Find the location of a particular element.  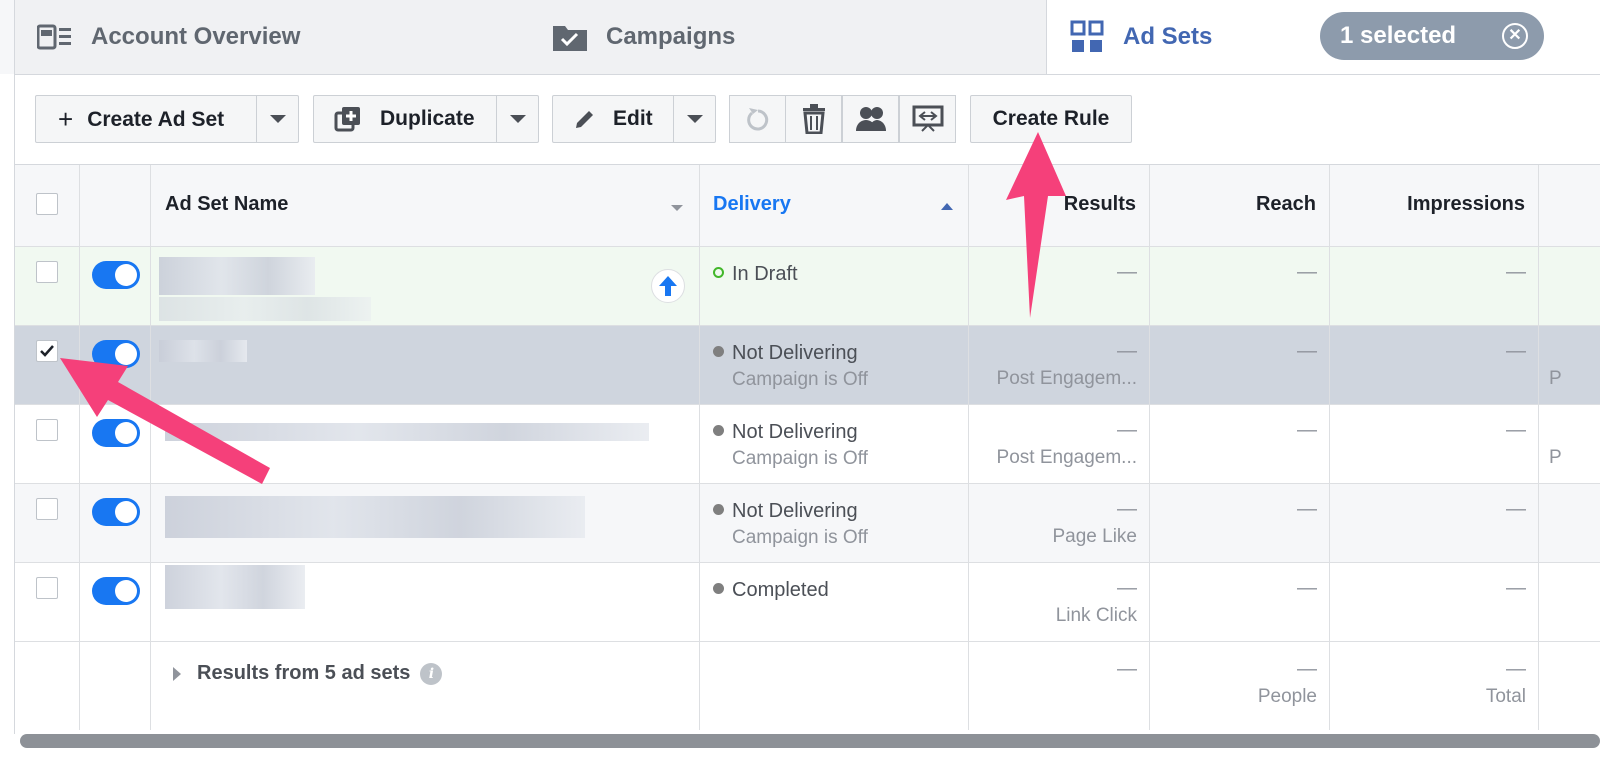

edit-button: Edit is located at coordinates (634, 119).